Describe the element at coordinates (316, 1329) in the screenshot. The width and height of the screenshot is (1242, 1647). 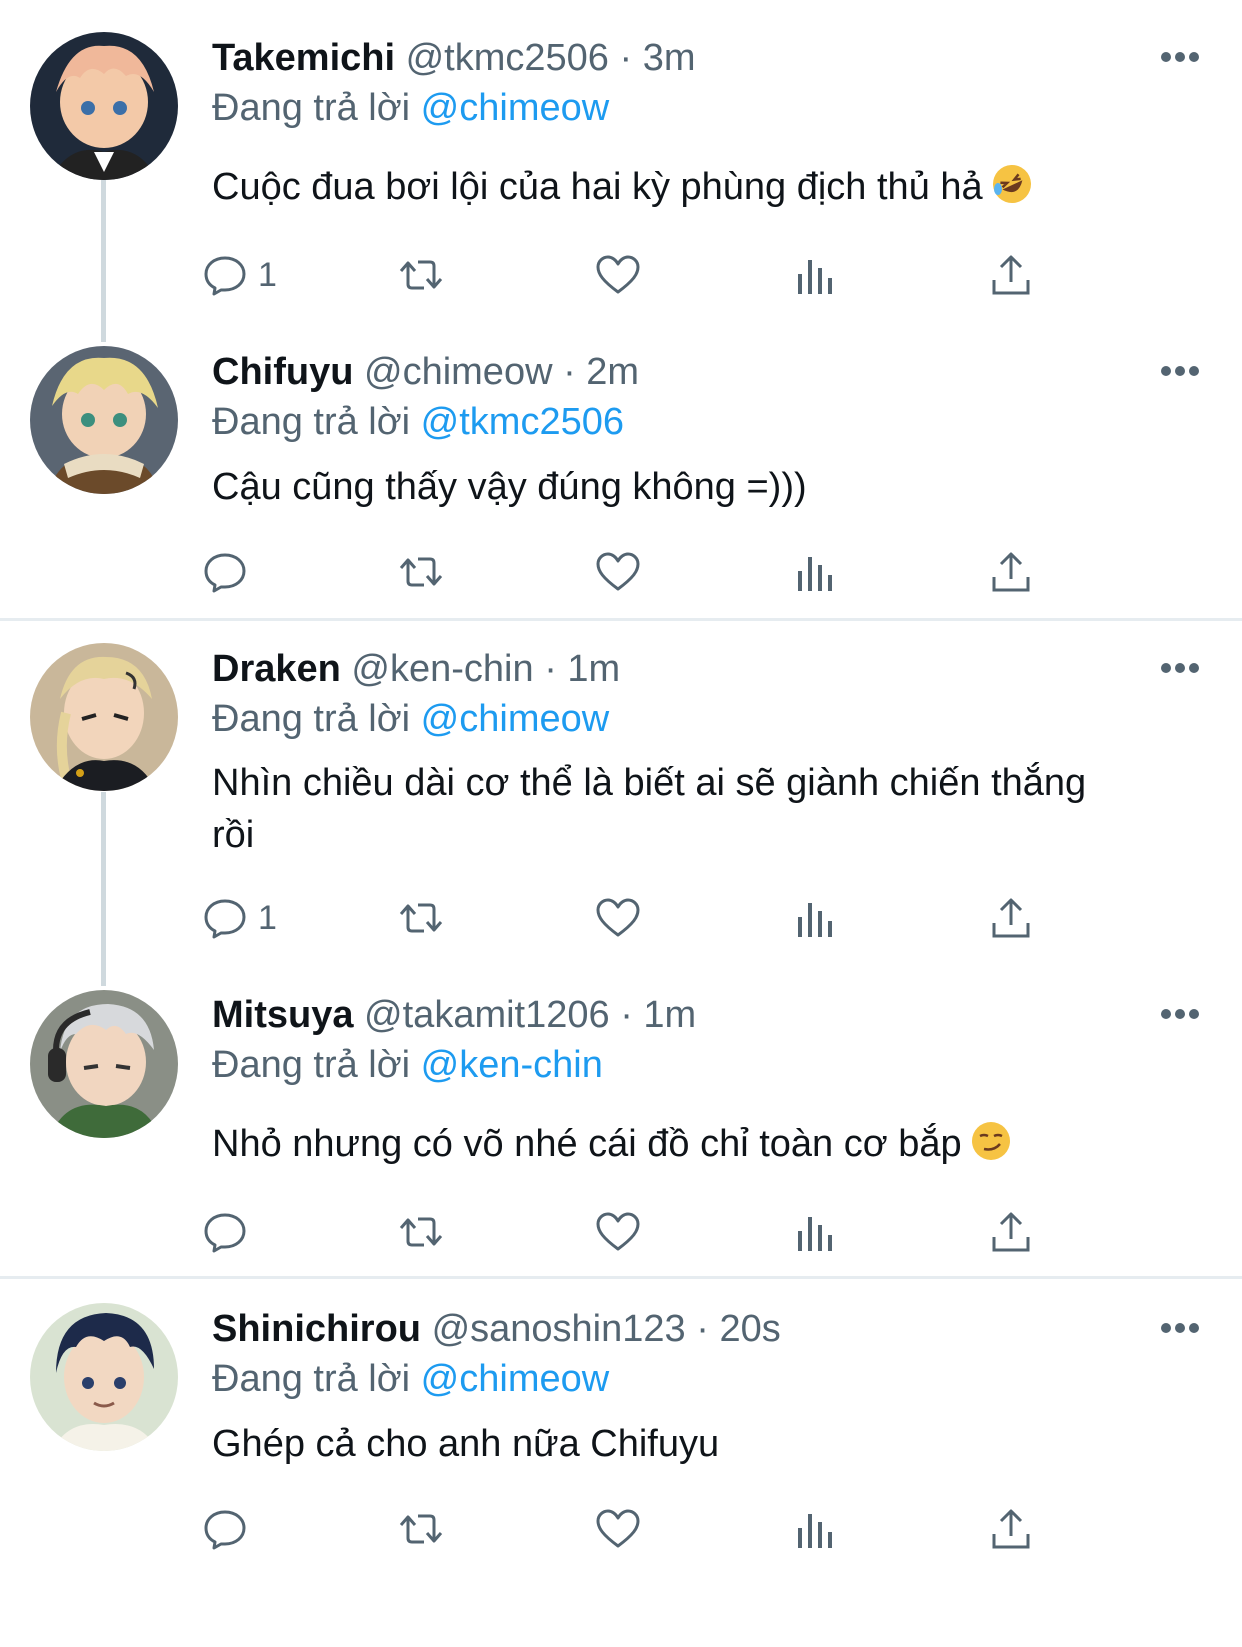
I see `display-name: Shinichirou` at that location.